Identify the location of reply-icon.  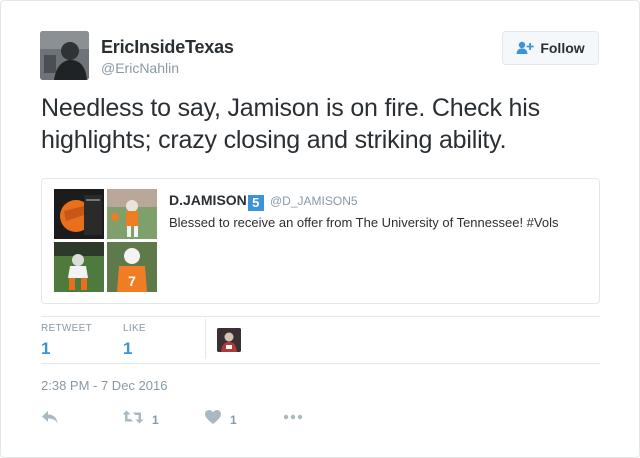
(50, 419).